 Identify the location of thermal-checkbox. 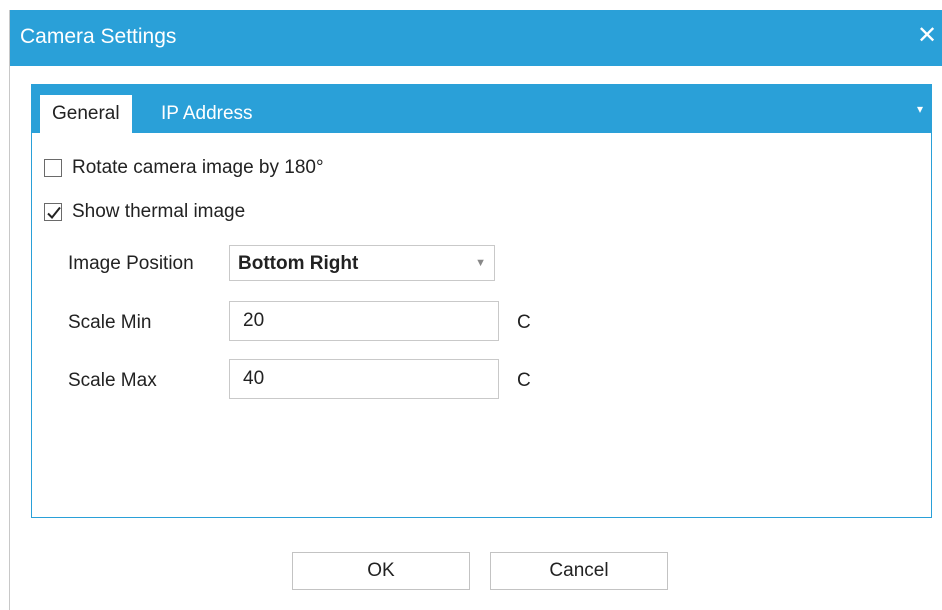
(53, 212).